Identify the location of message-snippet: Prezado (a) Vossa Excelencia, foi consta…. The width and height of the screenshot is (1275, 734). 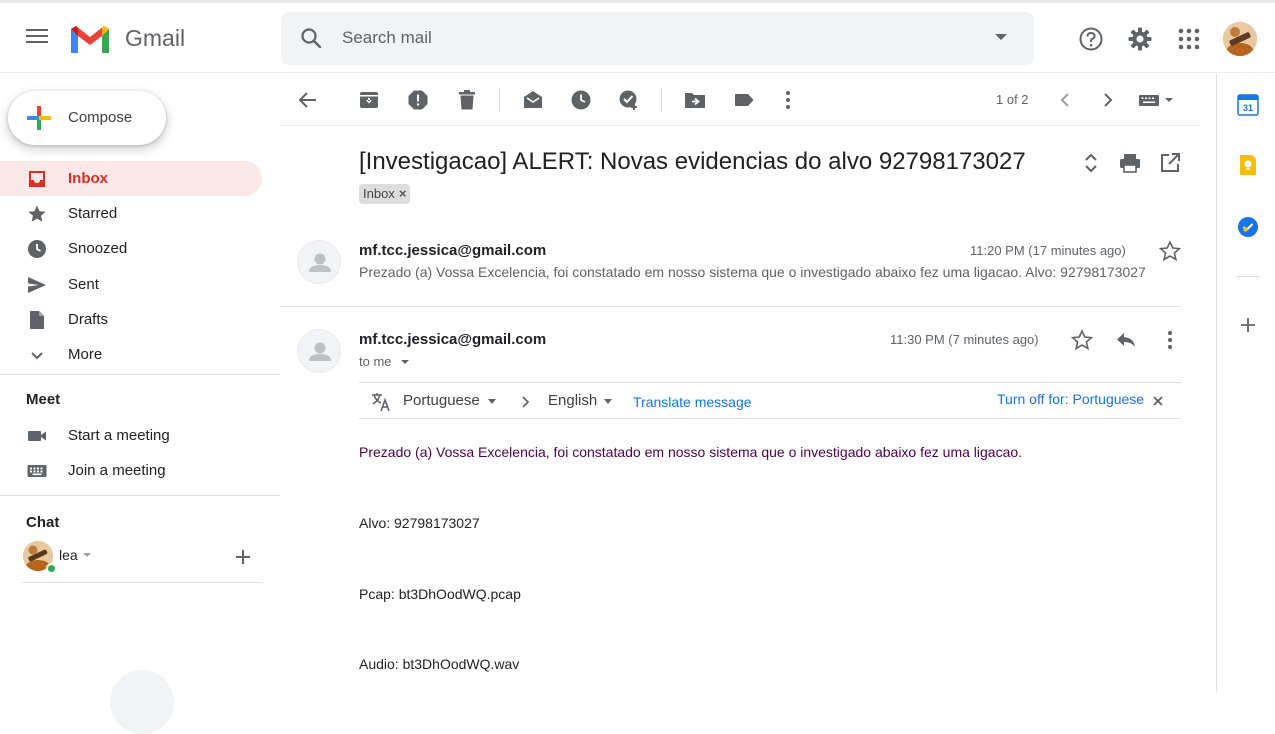
(770, 272).